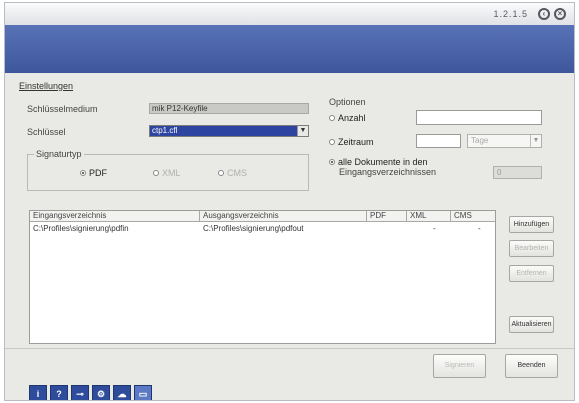 This screenshot has width=579, height=403. What do you see at coordinates (531, 224) in the screenshot?
I see `add-button: Hinzufügen` at bounding box center [531, 224].